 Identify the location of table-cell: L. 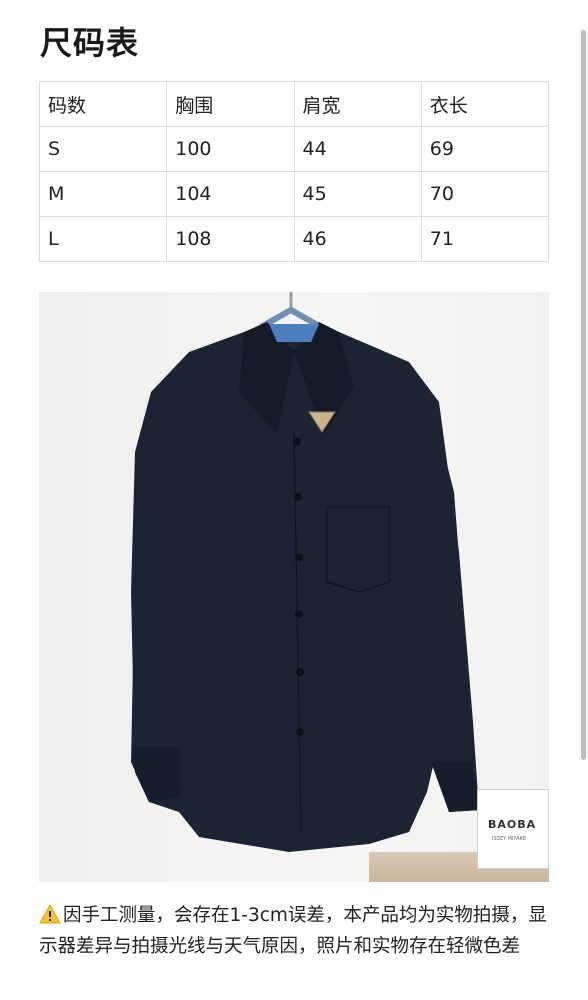
(103, 239).